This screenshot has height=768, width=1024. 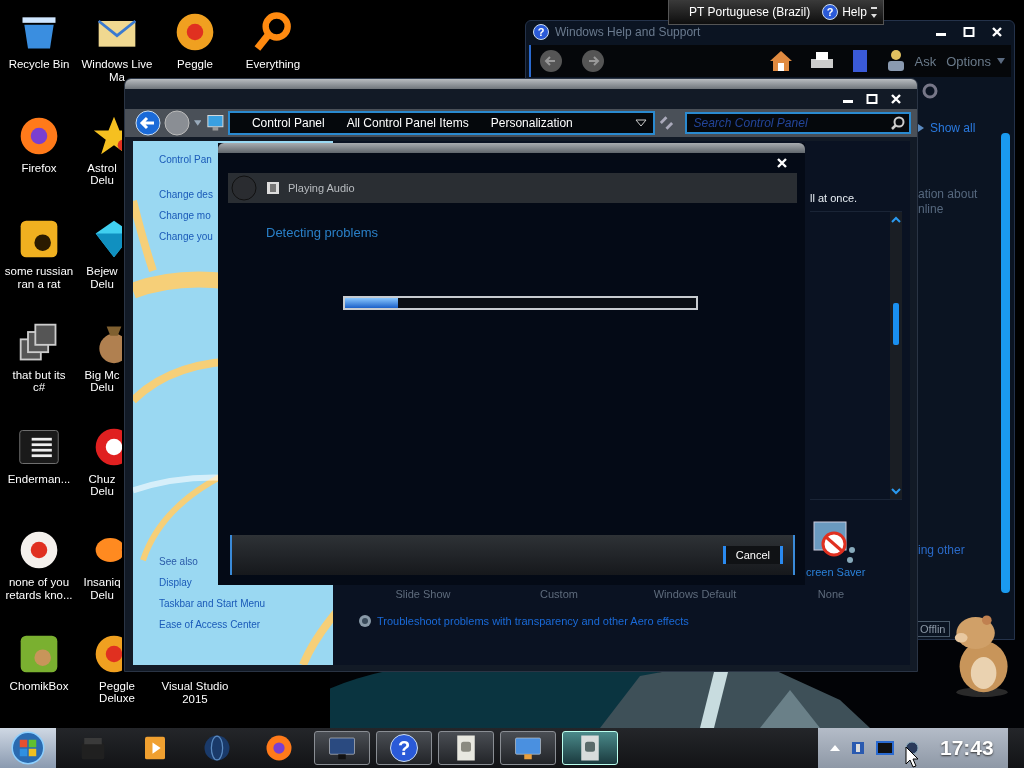 What do you see at coordinates (628, 32) in the screenshot?
I see `window-title: Windows Help and Support` at bounding box center [628, 32].